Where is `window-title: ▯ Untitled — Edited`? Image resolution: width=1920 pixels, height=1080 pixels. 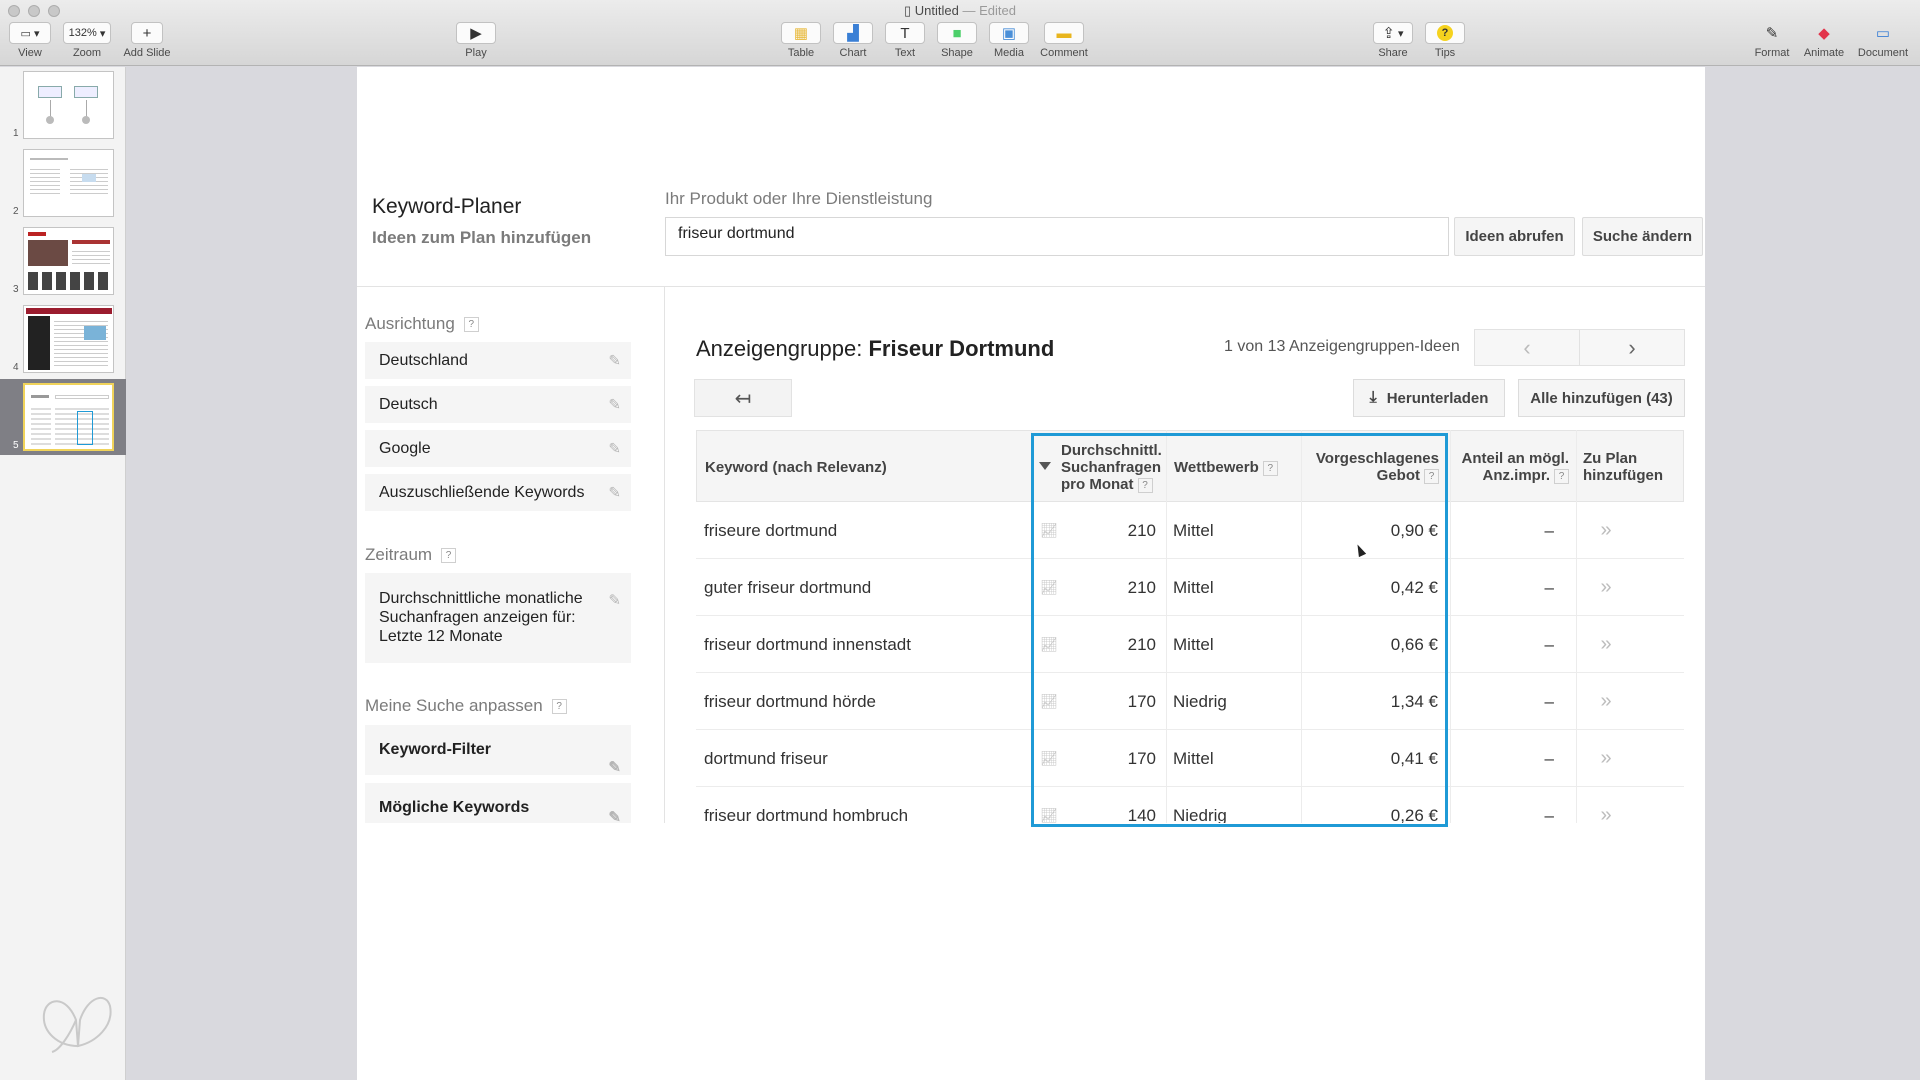
window-title: ▯ Untitled — Edited is located at coordinates (960, 10).